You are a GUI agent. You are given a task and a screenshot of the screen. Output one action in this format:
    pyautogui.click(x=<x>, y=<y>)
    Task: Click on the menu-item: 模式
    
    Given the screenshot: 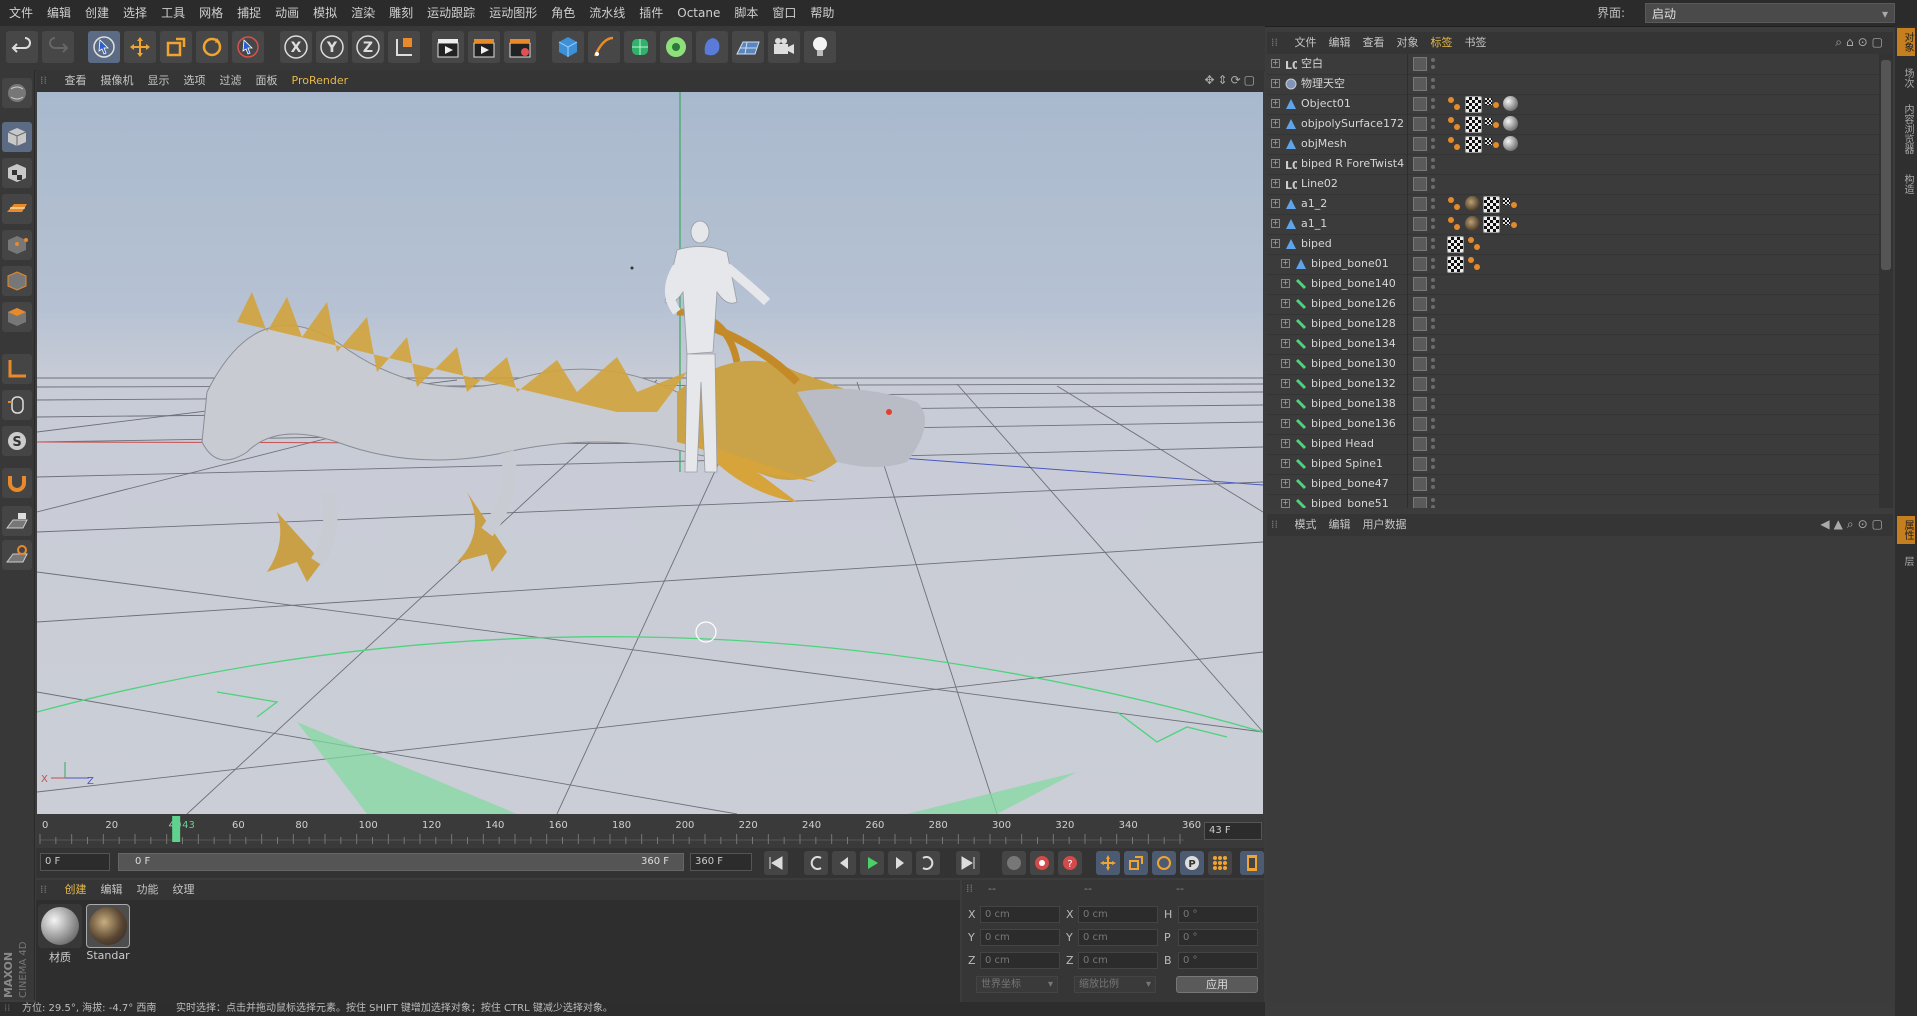 What is the action you would take?
    pyautogui.click(x=1306, y=525)
    